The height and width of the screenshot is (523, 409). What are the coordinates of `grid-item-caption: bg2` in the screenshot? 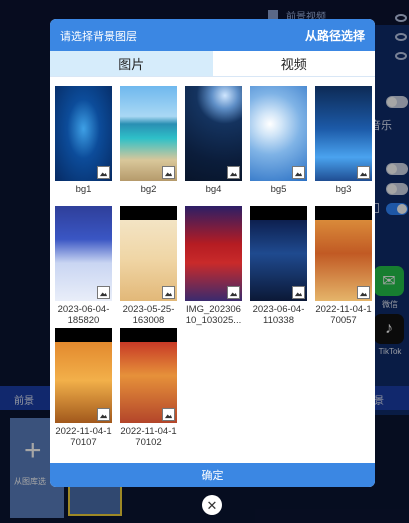 It's located at (148, 189).